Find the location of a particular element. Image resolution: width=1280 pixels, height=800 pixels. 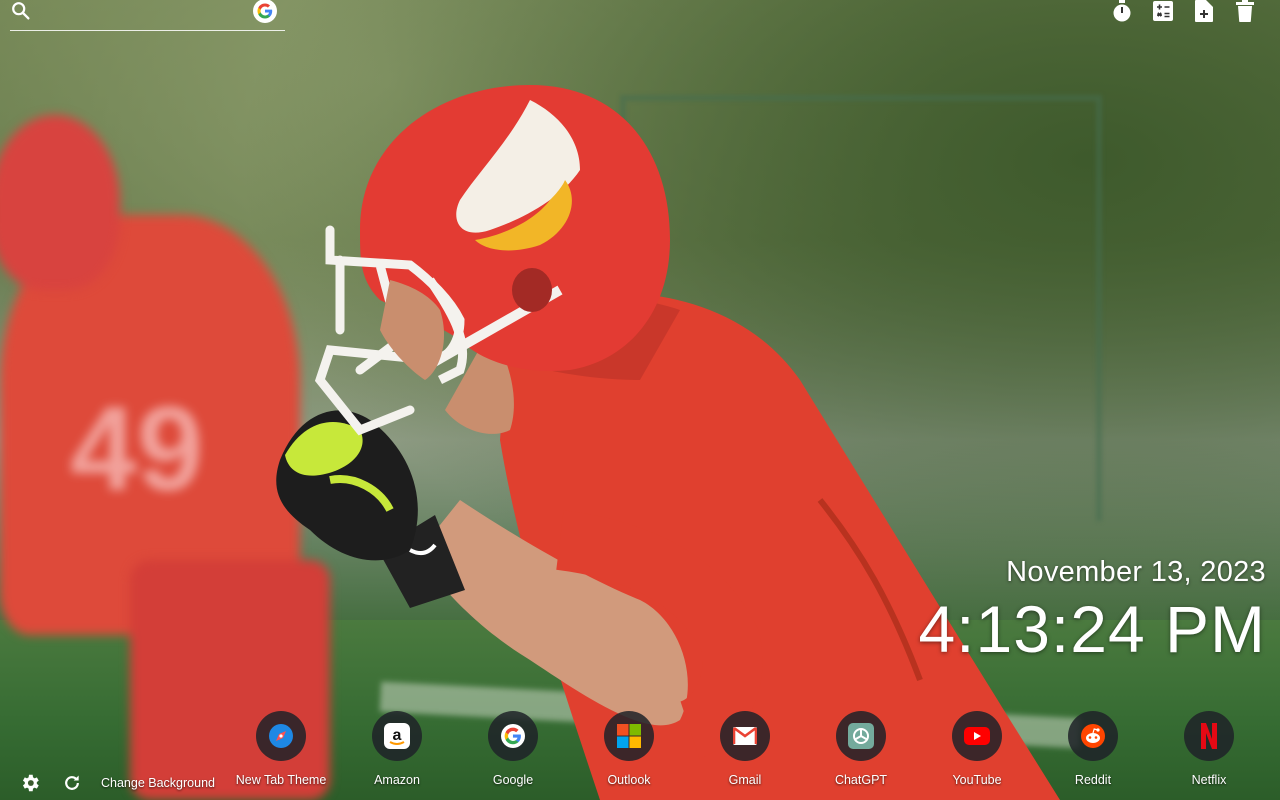

shortcut-new-tab-theme: New Tab Theme is located at coordinates (281, 749).